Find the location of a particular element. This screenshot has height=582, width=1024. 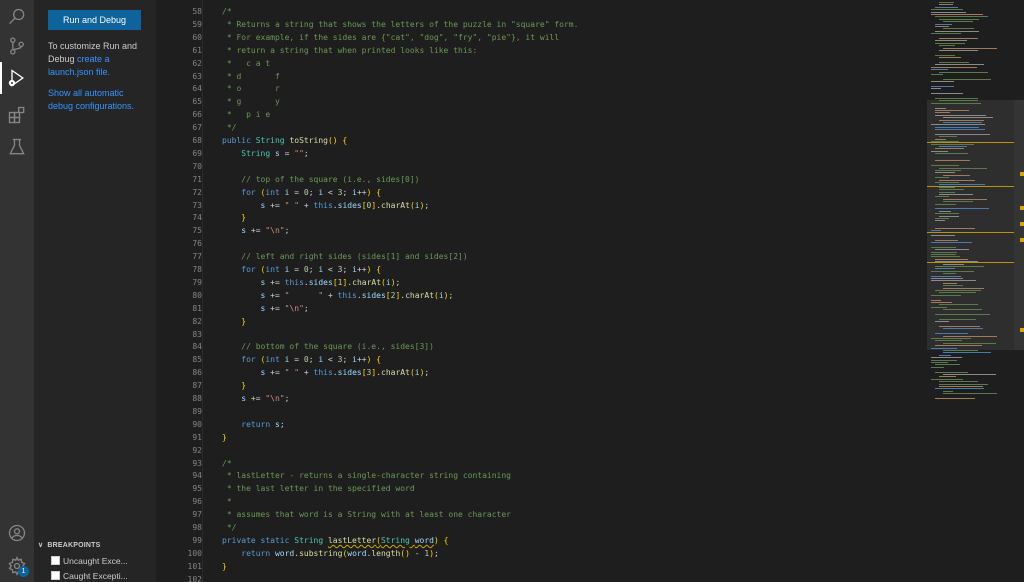

code-line: // top of the square (i.e., sides[0]) is located at coordinates (320, 179).